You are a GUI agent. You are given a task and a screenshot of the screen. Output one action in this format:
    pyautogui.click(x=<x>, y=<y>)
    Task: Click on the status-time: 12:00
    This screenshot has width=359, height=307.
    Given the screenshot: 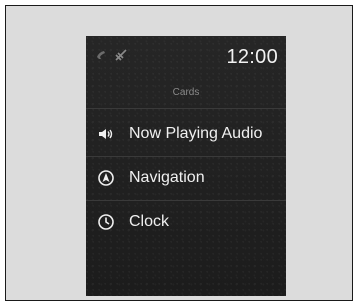 What is the action you would take?
    pyautogui.click(x=252, y=57)
    